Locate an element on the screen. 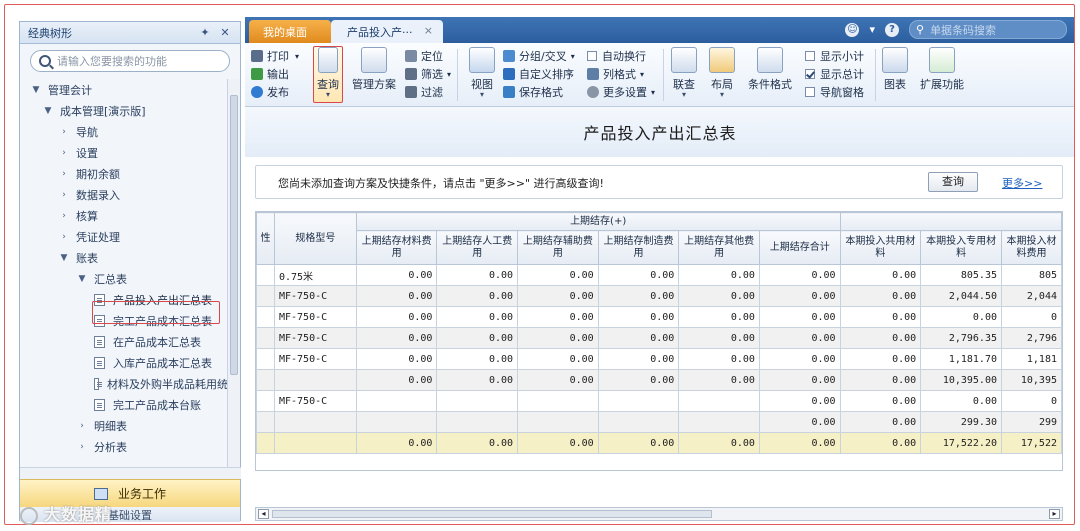  col-header: 上期结存其他费用 is located at coordinates (719, 247).